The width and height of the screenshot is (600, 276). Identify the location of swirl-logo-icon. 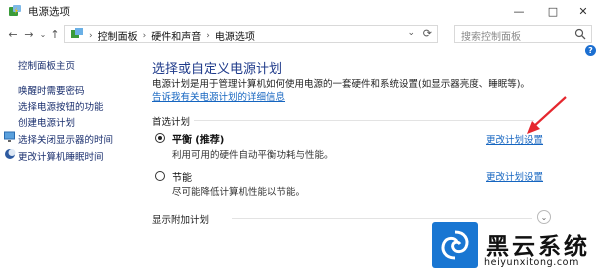
(455, 245).